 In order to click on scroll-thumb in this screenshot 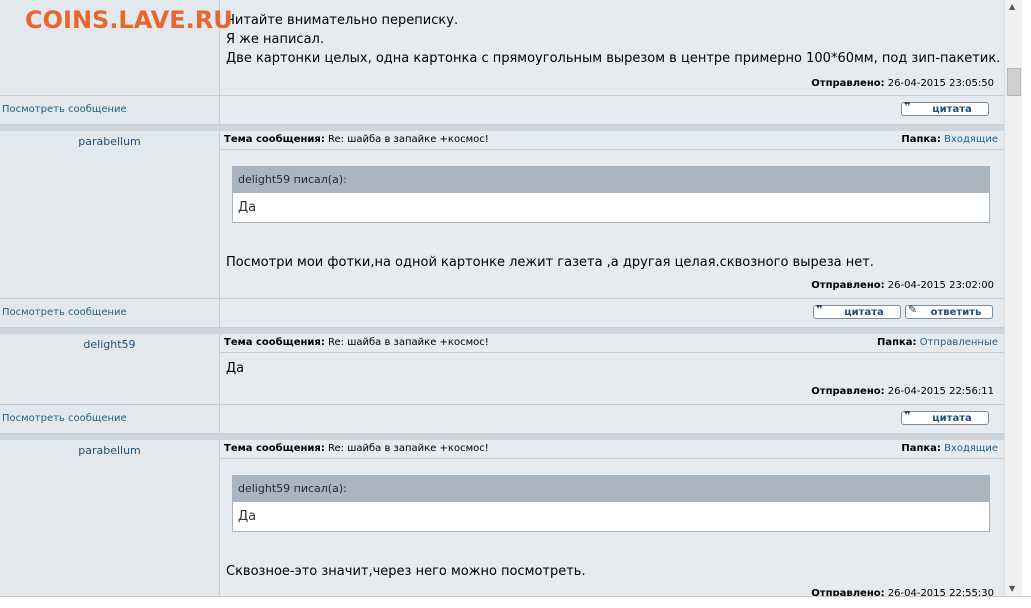, I will do `click(1014, 82)`.